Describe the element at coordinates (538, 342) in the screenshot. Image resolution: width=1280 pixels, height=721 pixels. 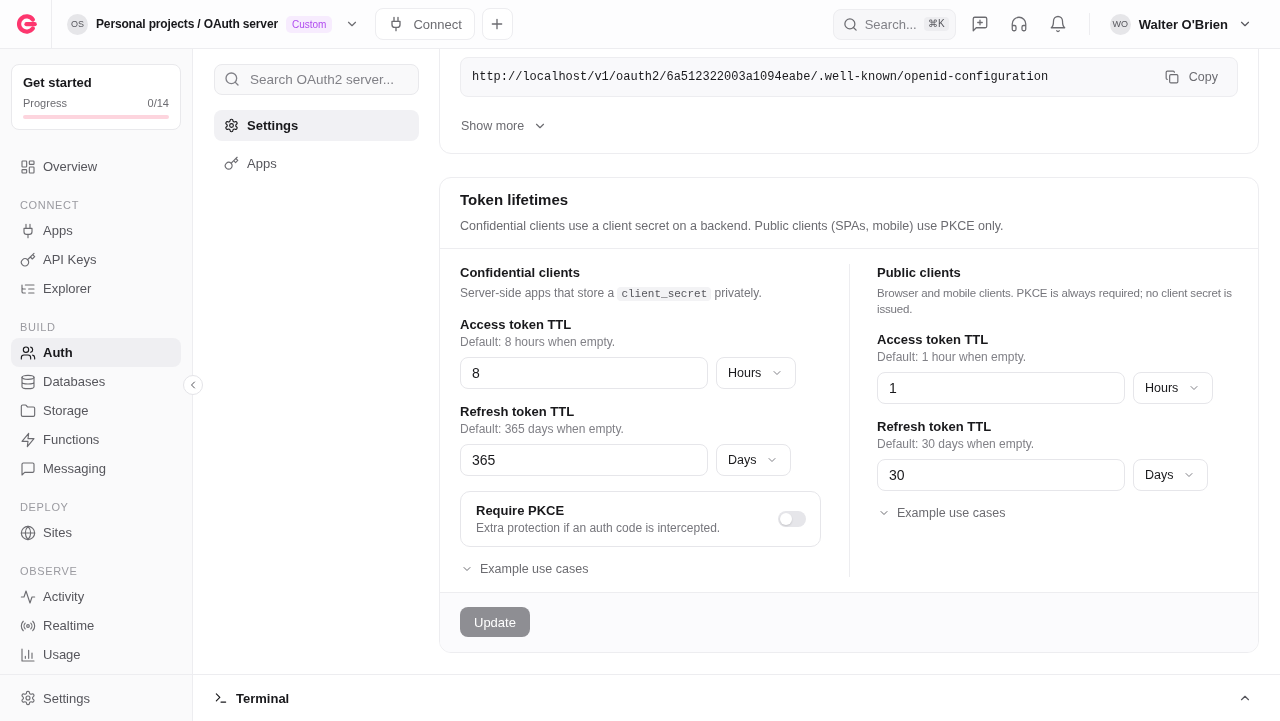
I see `field-hint: Default: 8 hours when empty.` at that location.